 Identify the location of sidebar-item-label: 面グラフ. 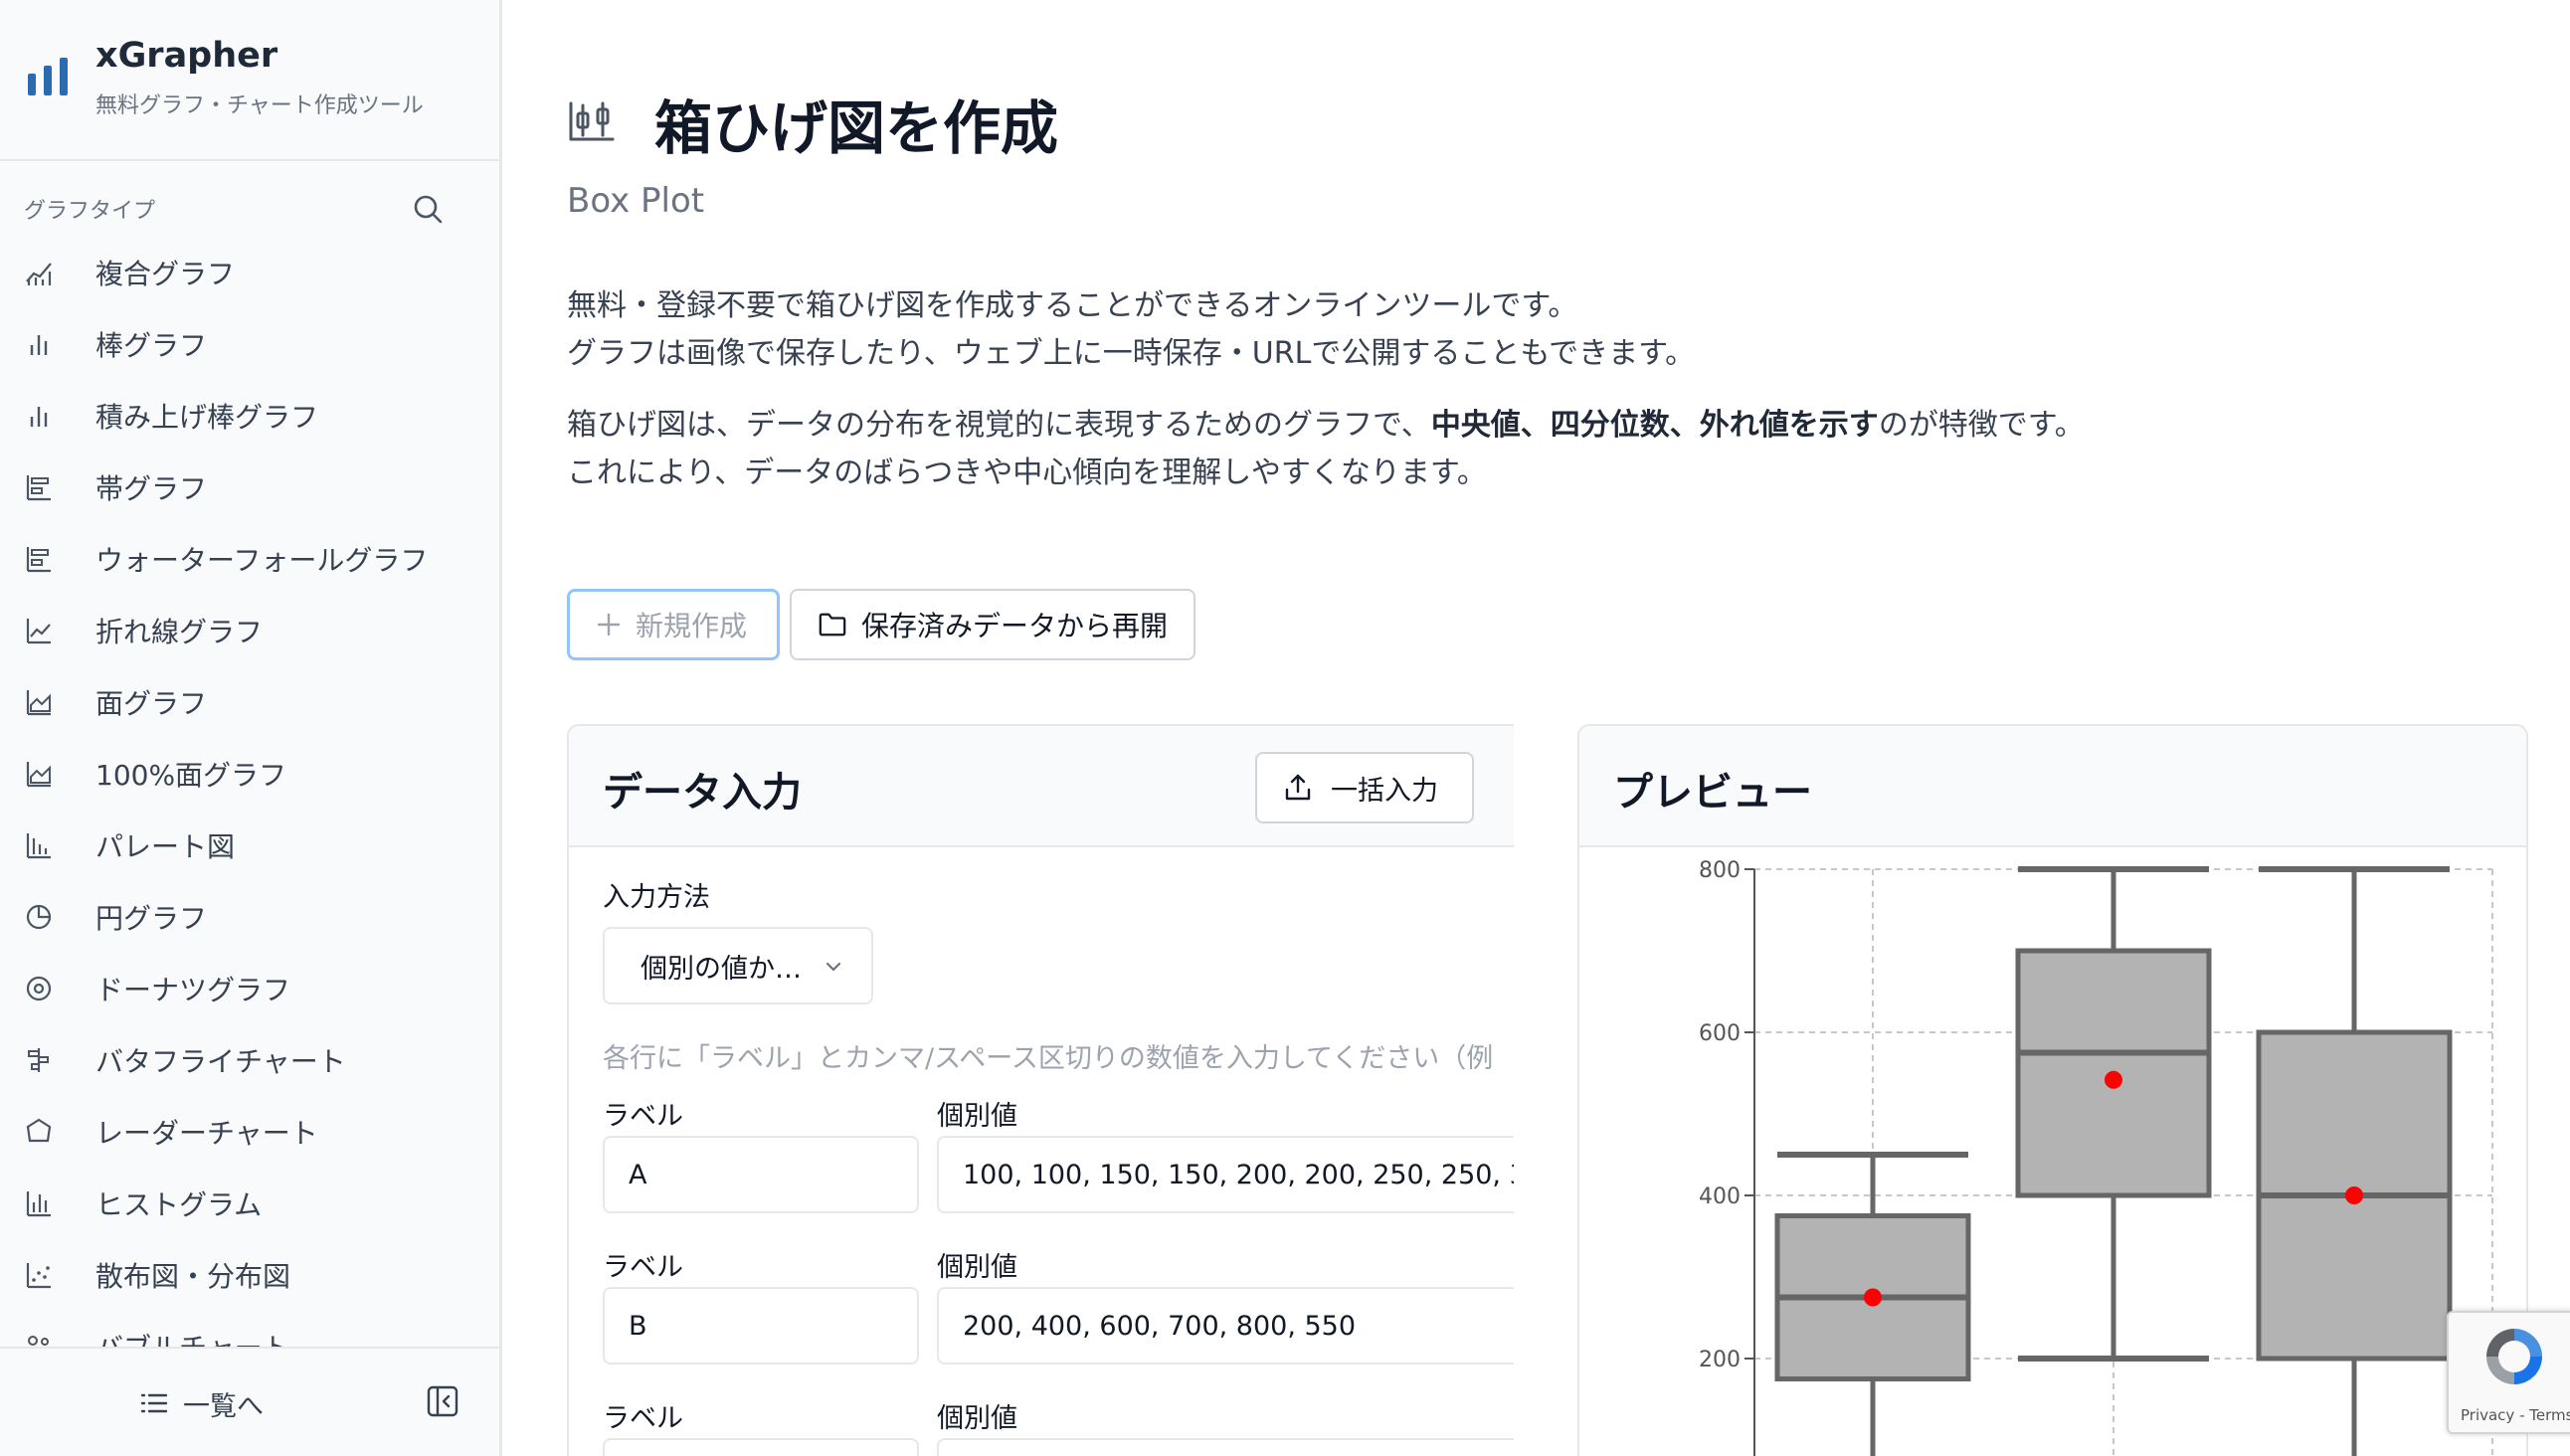
(151, 703).